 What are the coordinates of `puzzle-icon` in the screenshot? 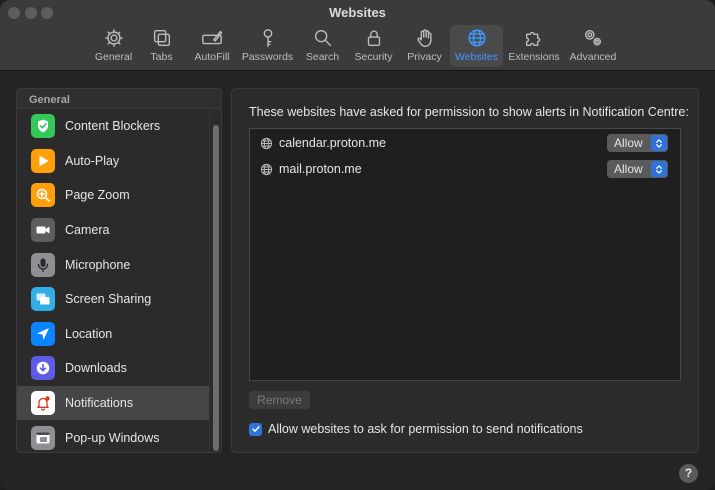 It's located at (533, 39).